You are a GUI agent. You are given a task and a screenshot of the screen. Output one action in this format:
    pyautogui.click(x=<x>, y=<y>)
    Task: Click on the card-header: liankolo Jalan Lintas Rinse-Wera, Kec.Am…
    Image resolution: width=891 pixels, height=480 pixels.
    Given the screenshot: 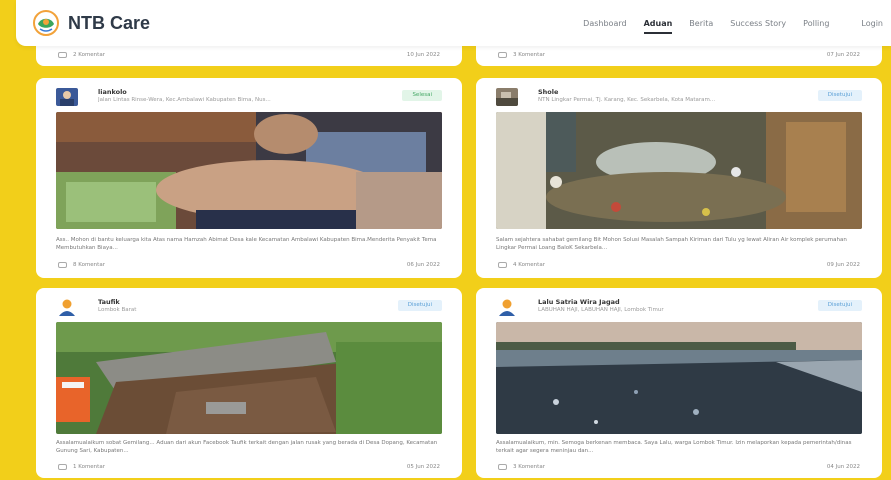 What is the action you would take?
    pyautogui.click(x=249, y=97)
    